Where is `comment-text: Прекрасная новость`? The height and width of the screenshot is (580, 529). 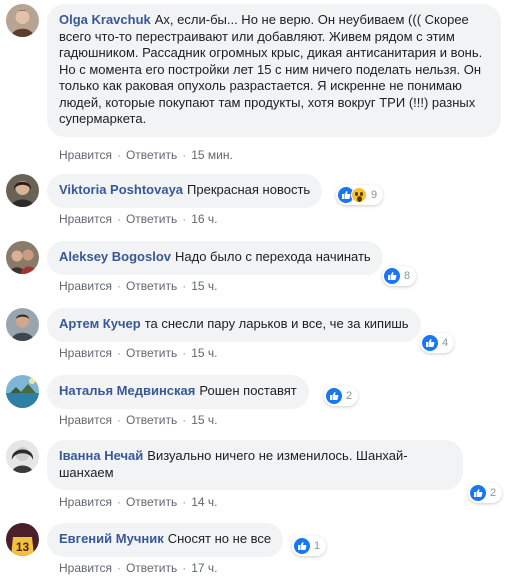
comment-text: Прекрасная новость is located at coordinates (249, 189).